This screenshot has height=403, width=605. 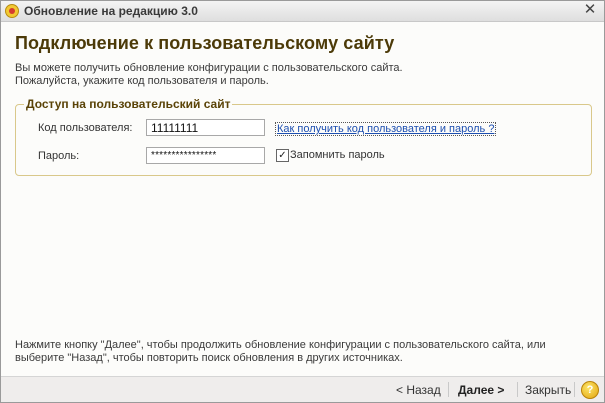 What do you see at coordinates (302, 11) in the screenshot?
I see `title-bar: Обновление на редакцию 3.0 ✕` at bounding box center [302, 11].